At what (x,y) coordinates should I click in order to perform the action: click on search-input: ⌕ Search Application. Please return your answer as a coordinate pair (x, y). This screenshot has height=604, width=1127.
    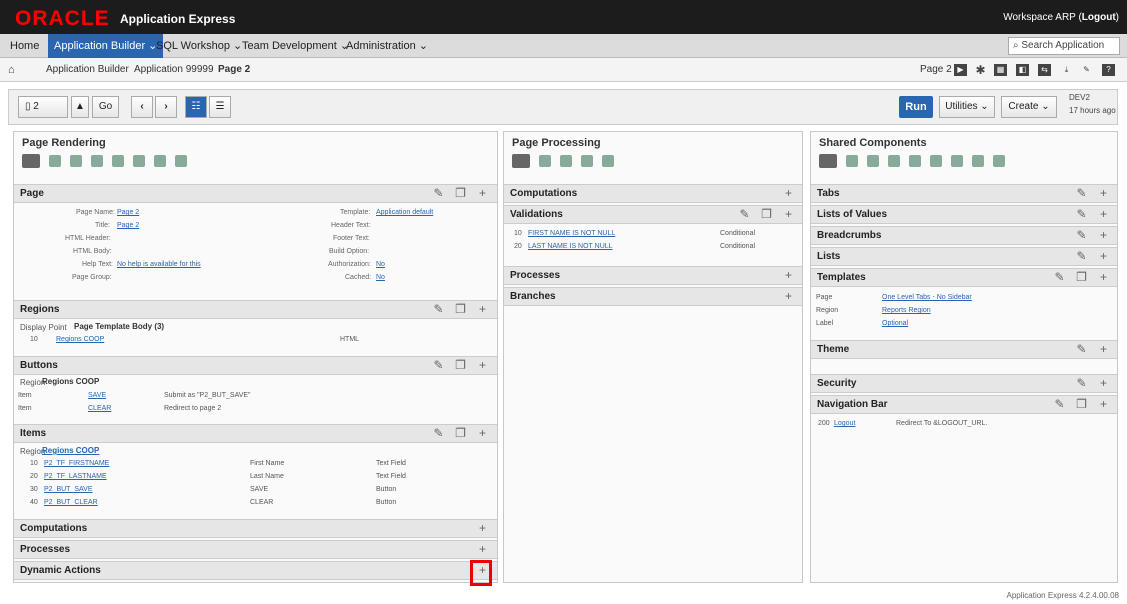
    Looking at the image, I should click on (1064, 46).